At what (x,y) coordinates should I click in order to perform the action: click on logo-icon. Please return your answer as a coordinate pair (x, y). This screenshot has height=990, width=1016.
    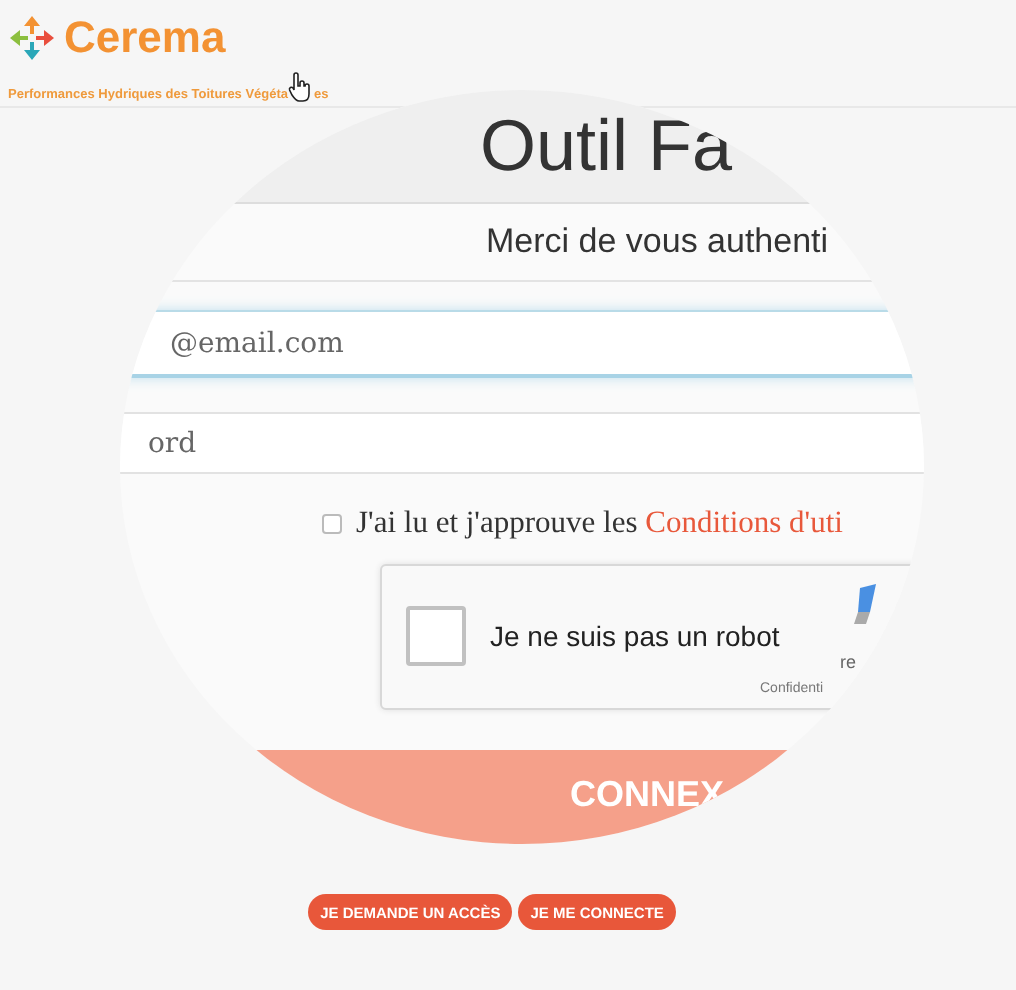
    Looking at the image, I should click on (32, 38).